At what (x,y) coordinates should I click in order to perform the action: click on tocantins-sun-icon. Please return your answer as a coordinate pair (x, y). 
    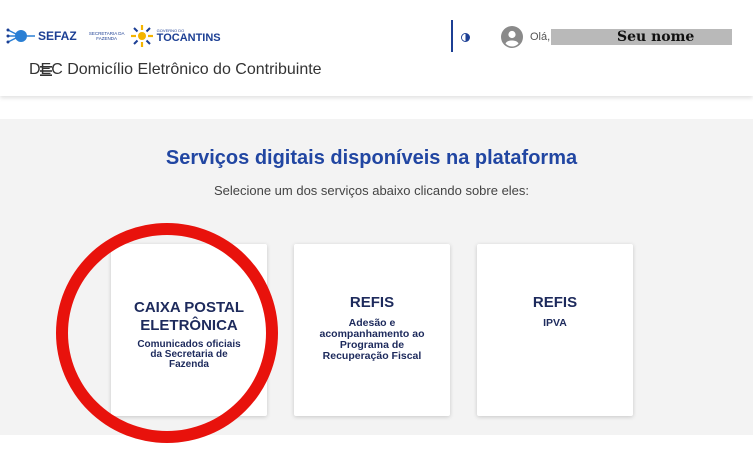
    Looking at the image, I should click on (141, 36).